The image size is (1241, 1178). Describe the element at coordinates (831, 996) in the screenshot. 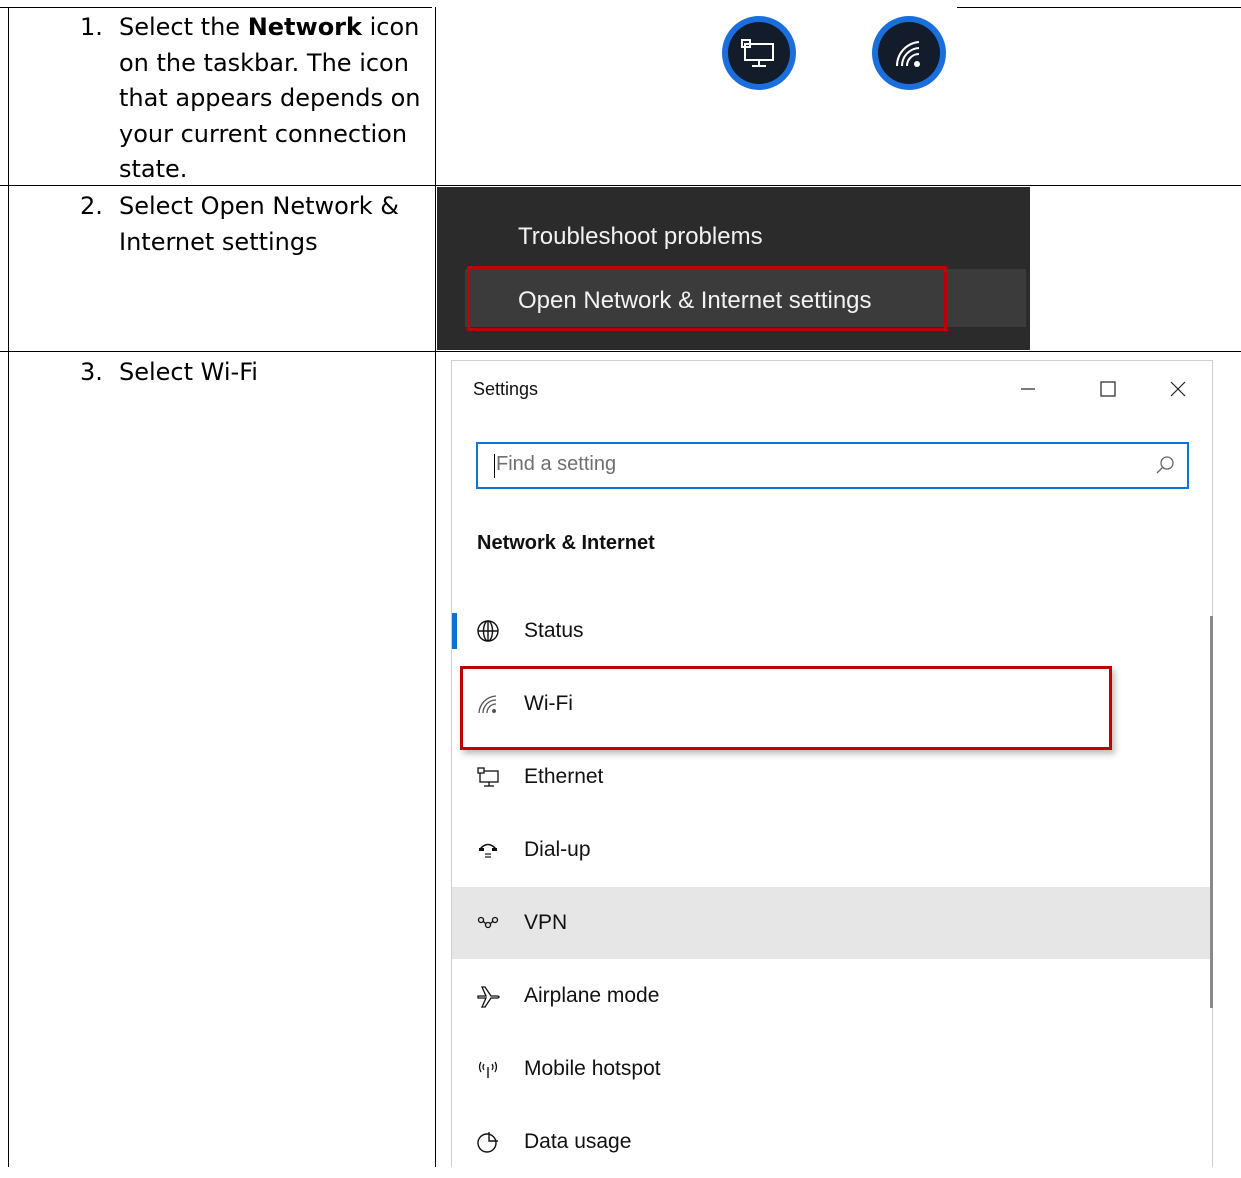

I see `nav-item-airplane: Airplane mode` at that location.